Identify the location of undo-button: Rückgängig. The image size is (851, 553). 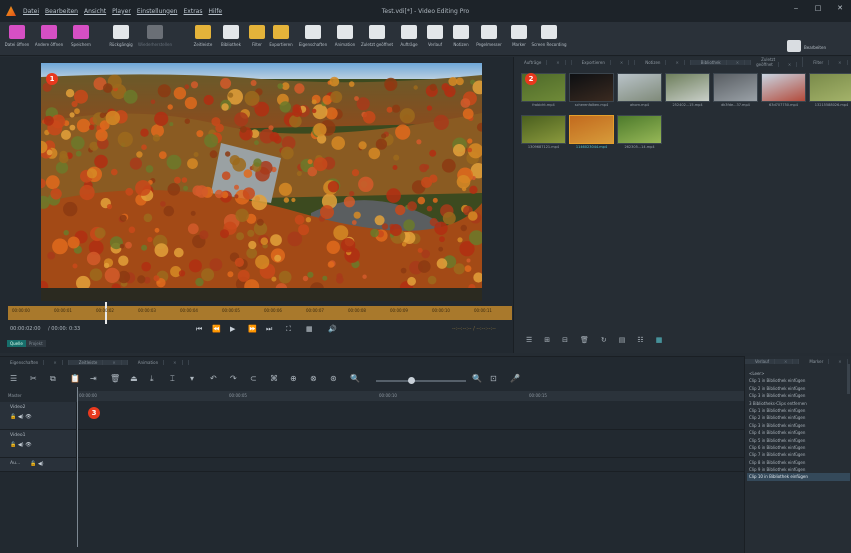
(121, 40).